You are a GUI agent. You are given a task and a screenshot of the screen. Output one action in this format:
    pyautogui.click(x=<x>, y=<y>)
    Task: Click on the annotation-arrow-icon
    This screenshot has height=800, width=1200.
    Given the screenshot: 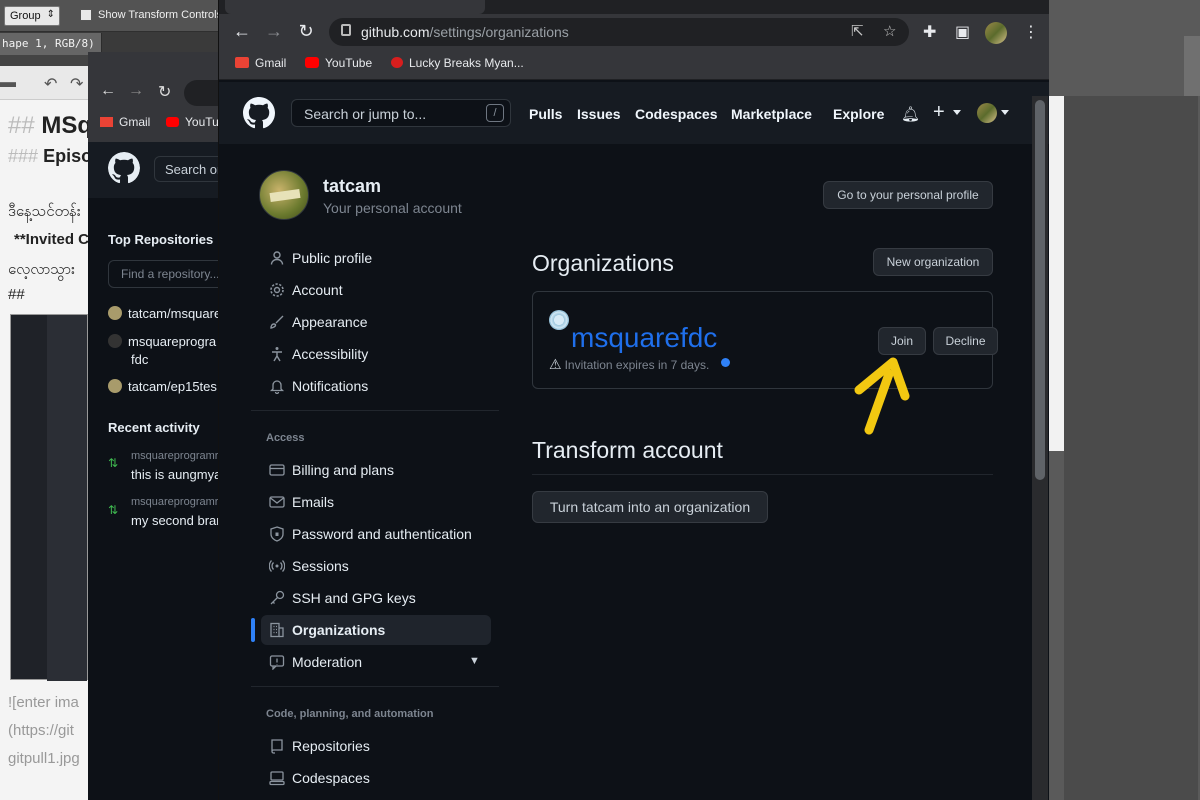 What is the action you would take?
    pyautogui.click(x=882, y=396)
    